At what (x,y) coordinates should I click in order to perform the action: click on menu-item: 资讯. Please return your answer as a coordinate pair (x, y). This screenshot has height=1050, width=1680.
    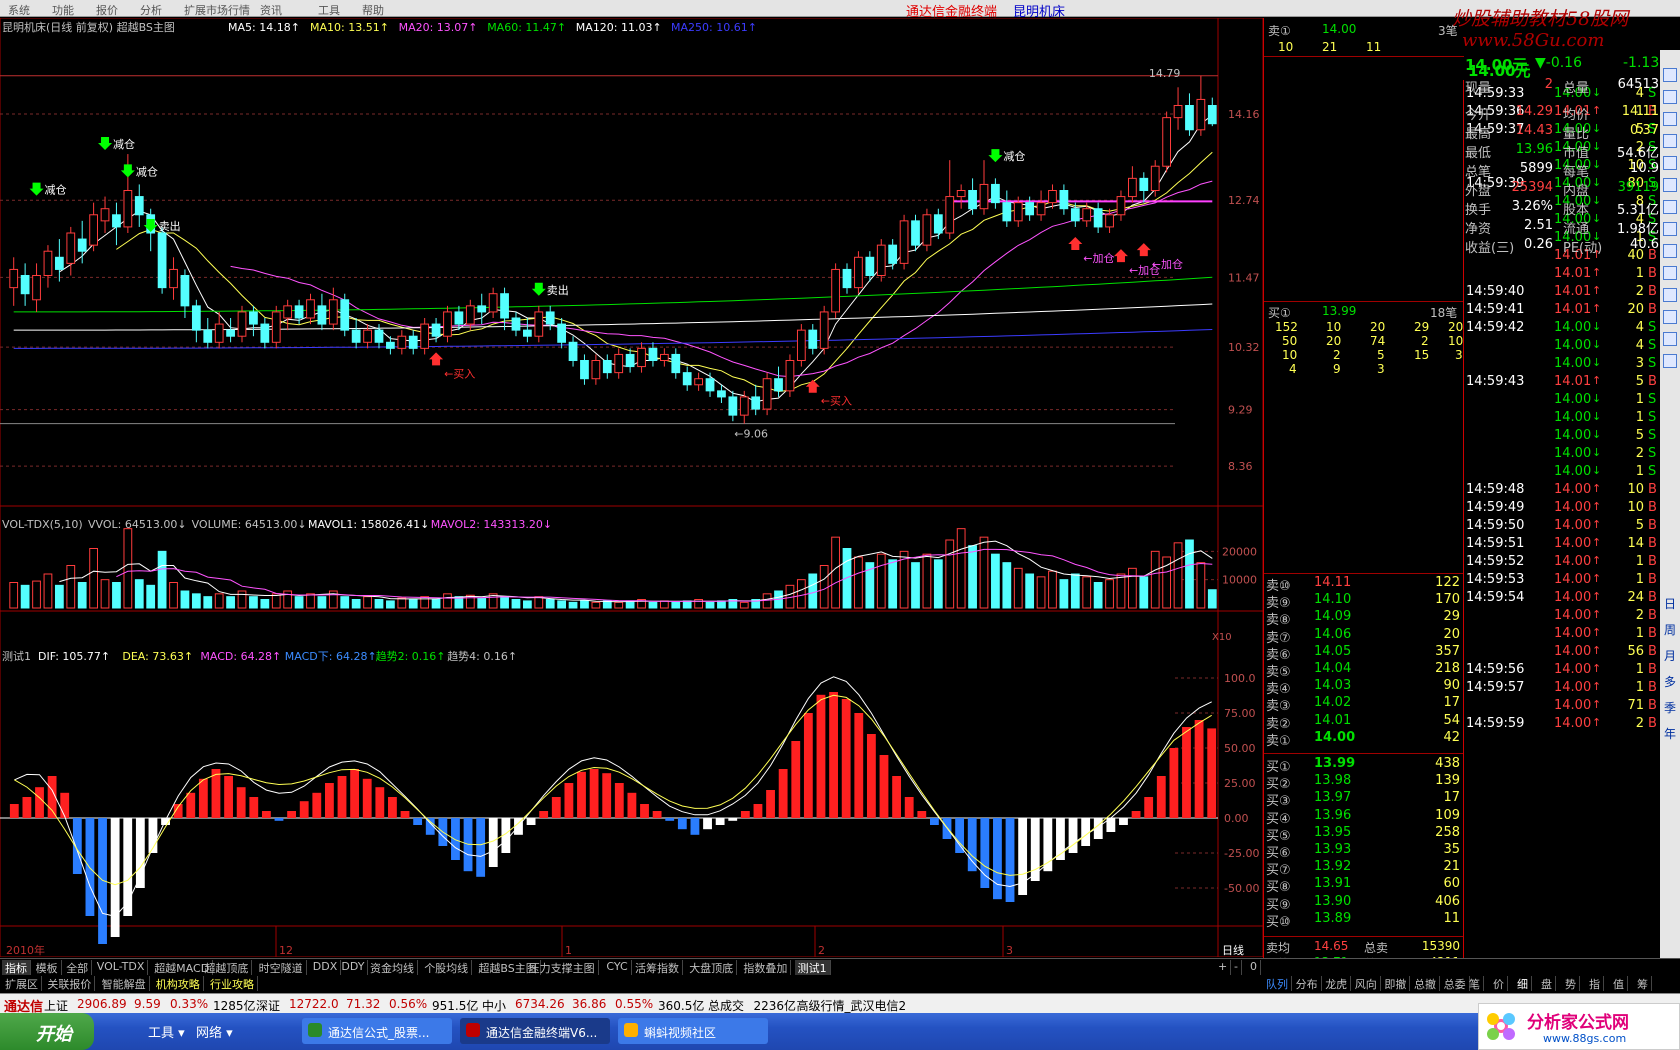
    Looking at the image, I should click on (271, 10).